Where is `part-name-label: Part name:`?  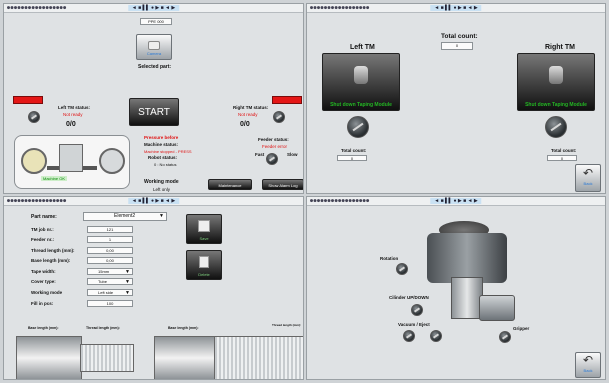
part-name-label: Part name: is located at coordinates (44, 217).